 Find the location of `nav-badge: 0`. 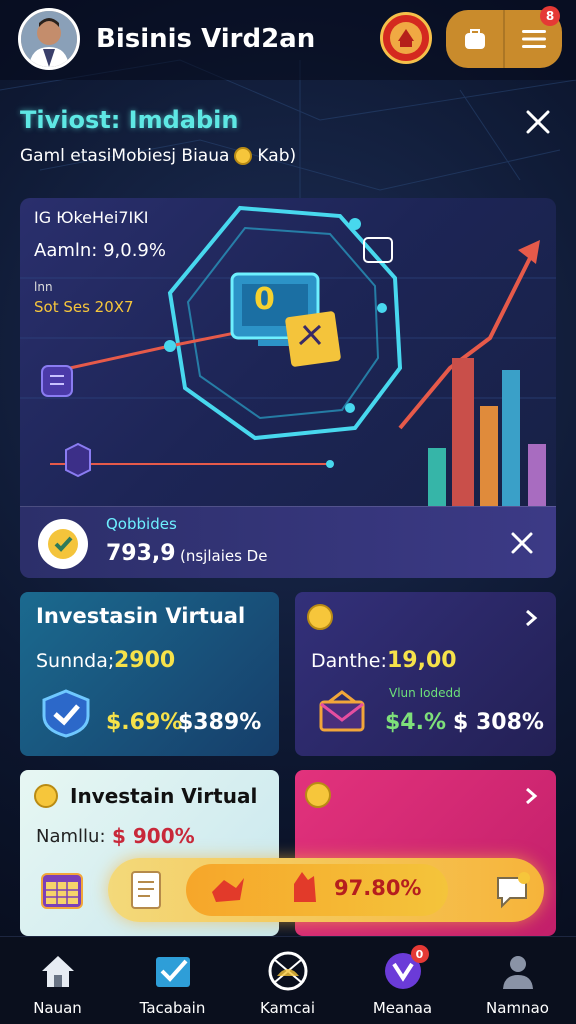

nav-badge: 0 is located at coordinates (419, 954).